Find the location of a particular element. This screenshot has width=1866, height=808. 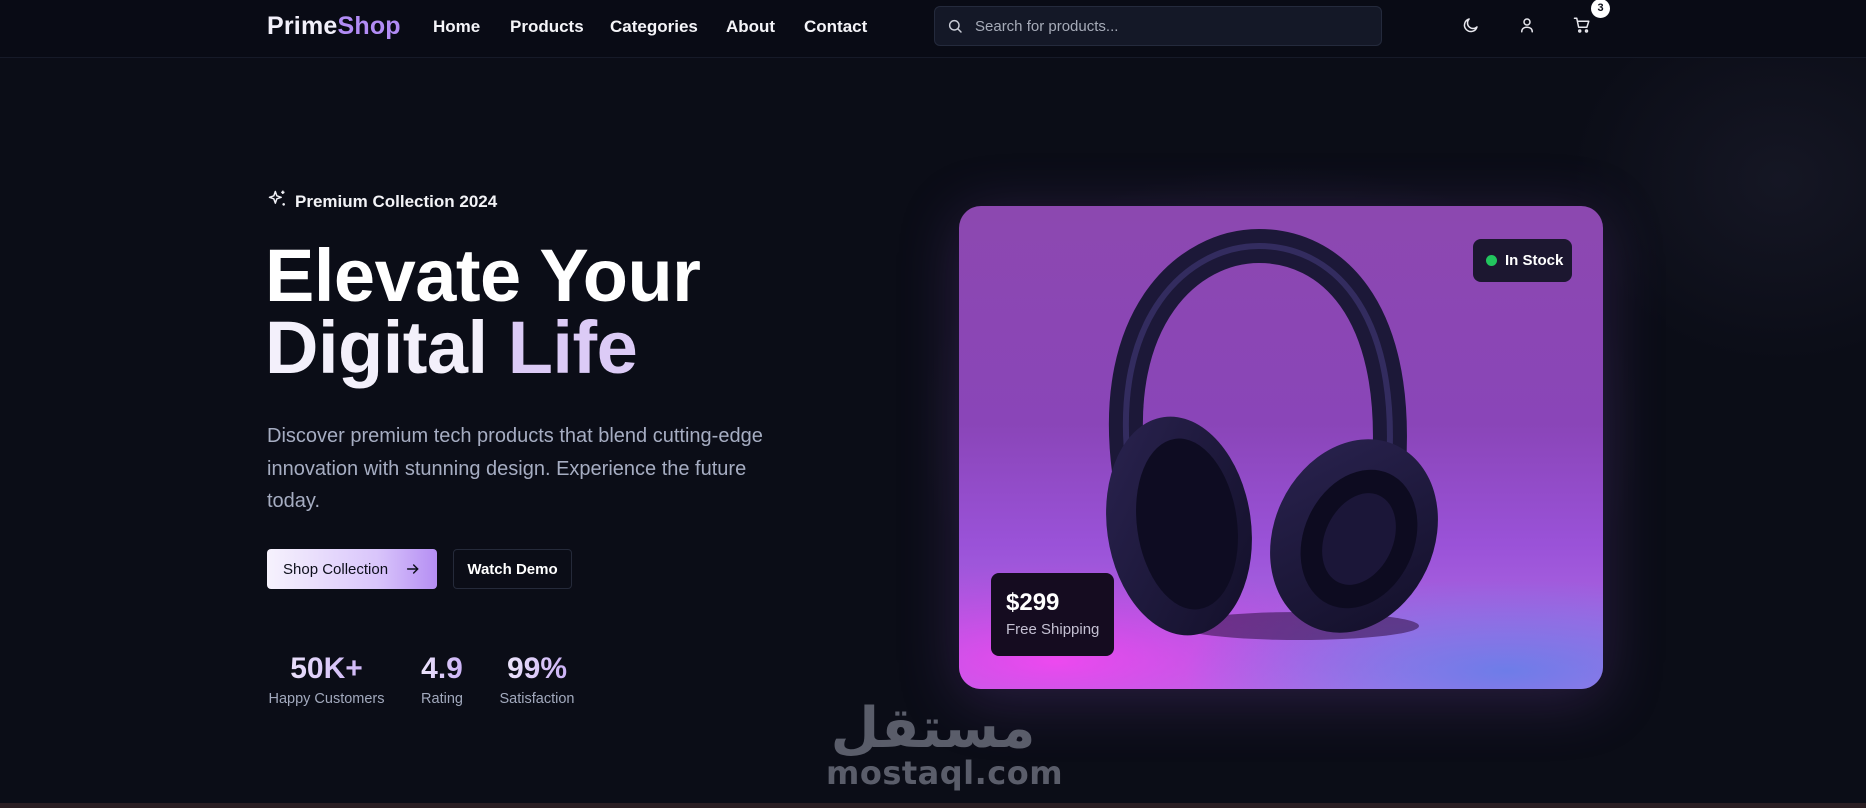

nav-contact: Contact is located at coordinates (835, 27).